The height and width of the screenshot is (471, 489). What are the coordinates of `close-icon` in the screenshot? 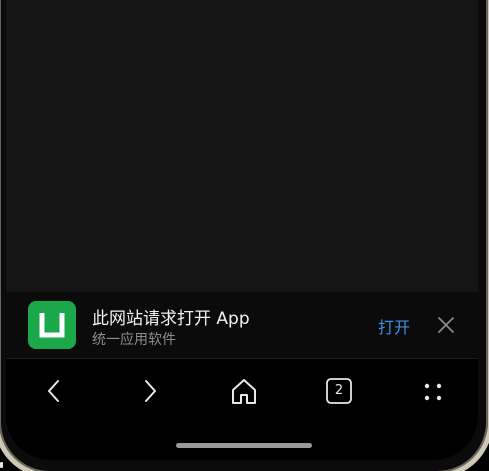 It's located at (446, 325).